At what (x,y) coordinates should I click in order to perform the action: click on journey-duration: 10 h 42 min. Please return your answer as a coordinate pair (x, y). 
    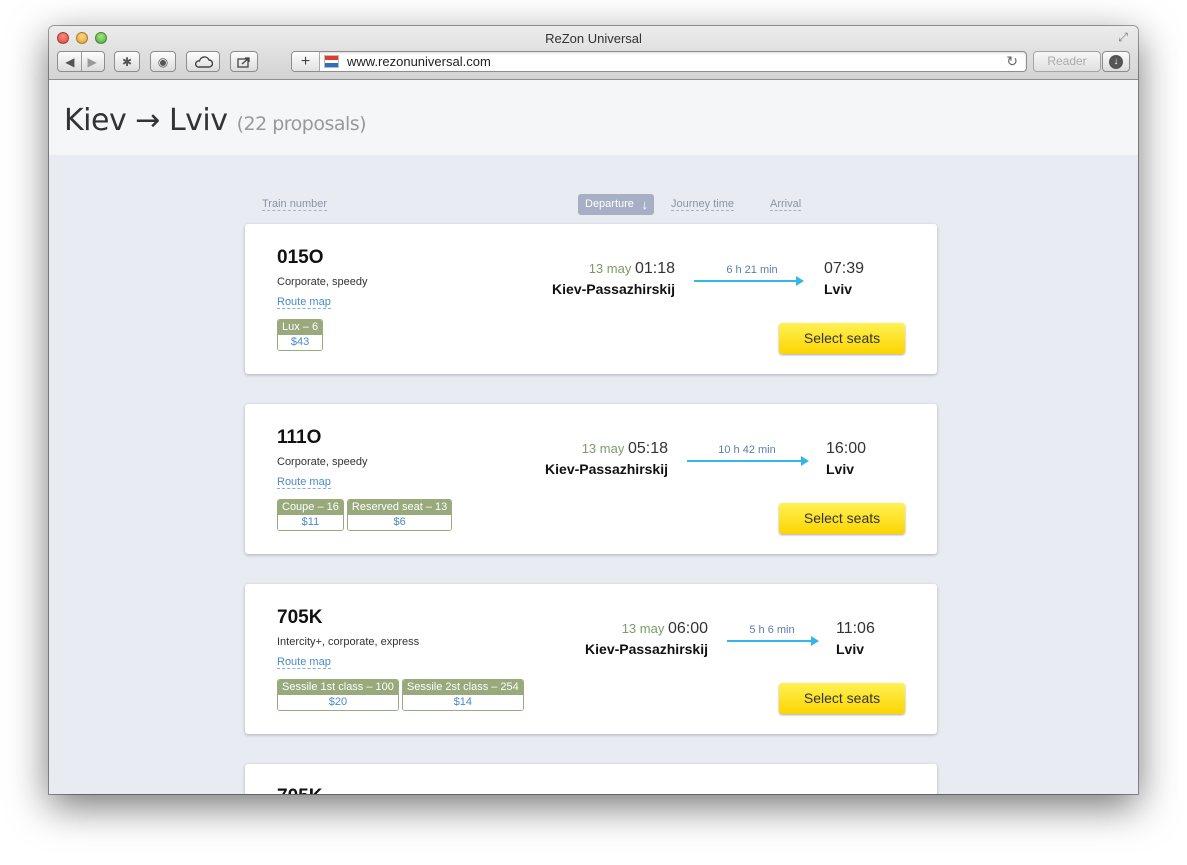
    Looking at the image, I should click on (747, 450).